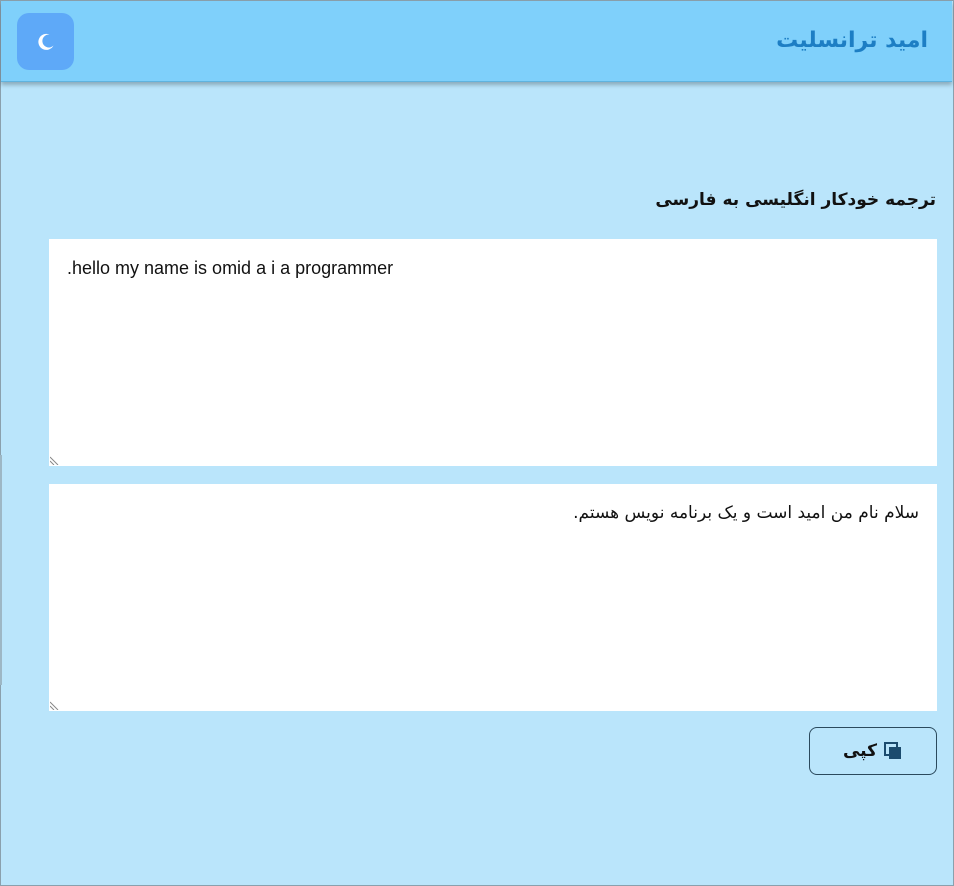  What do you see at coordinates (860, 751) in the screenshot?
I see `copy-button-label: کپی` at bounding box center [860, 751].